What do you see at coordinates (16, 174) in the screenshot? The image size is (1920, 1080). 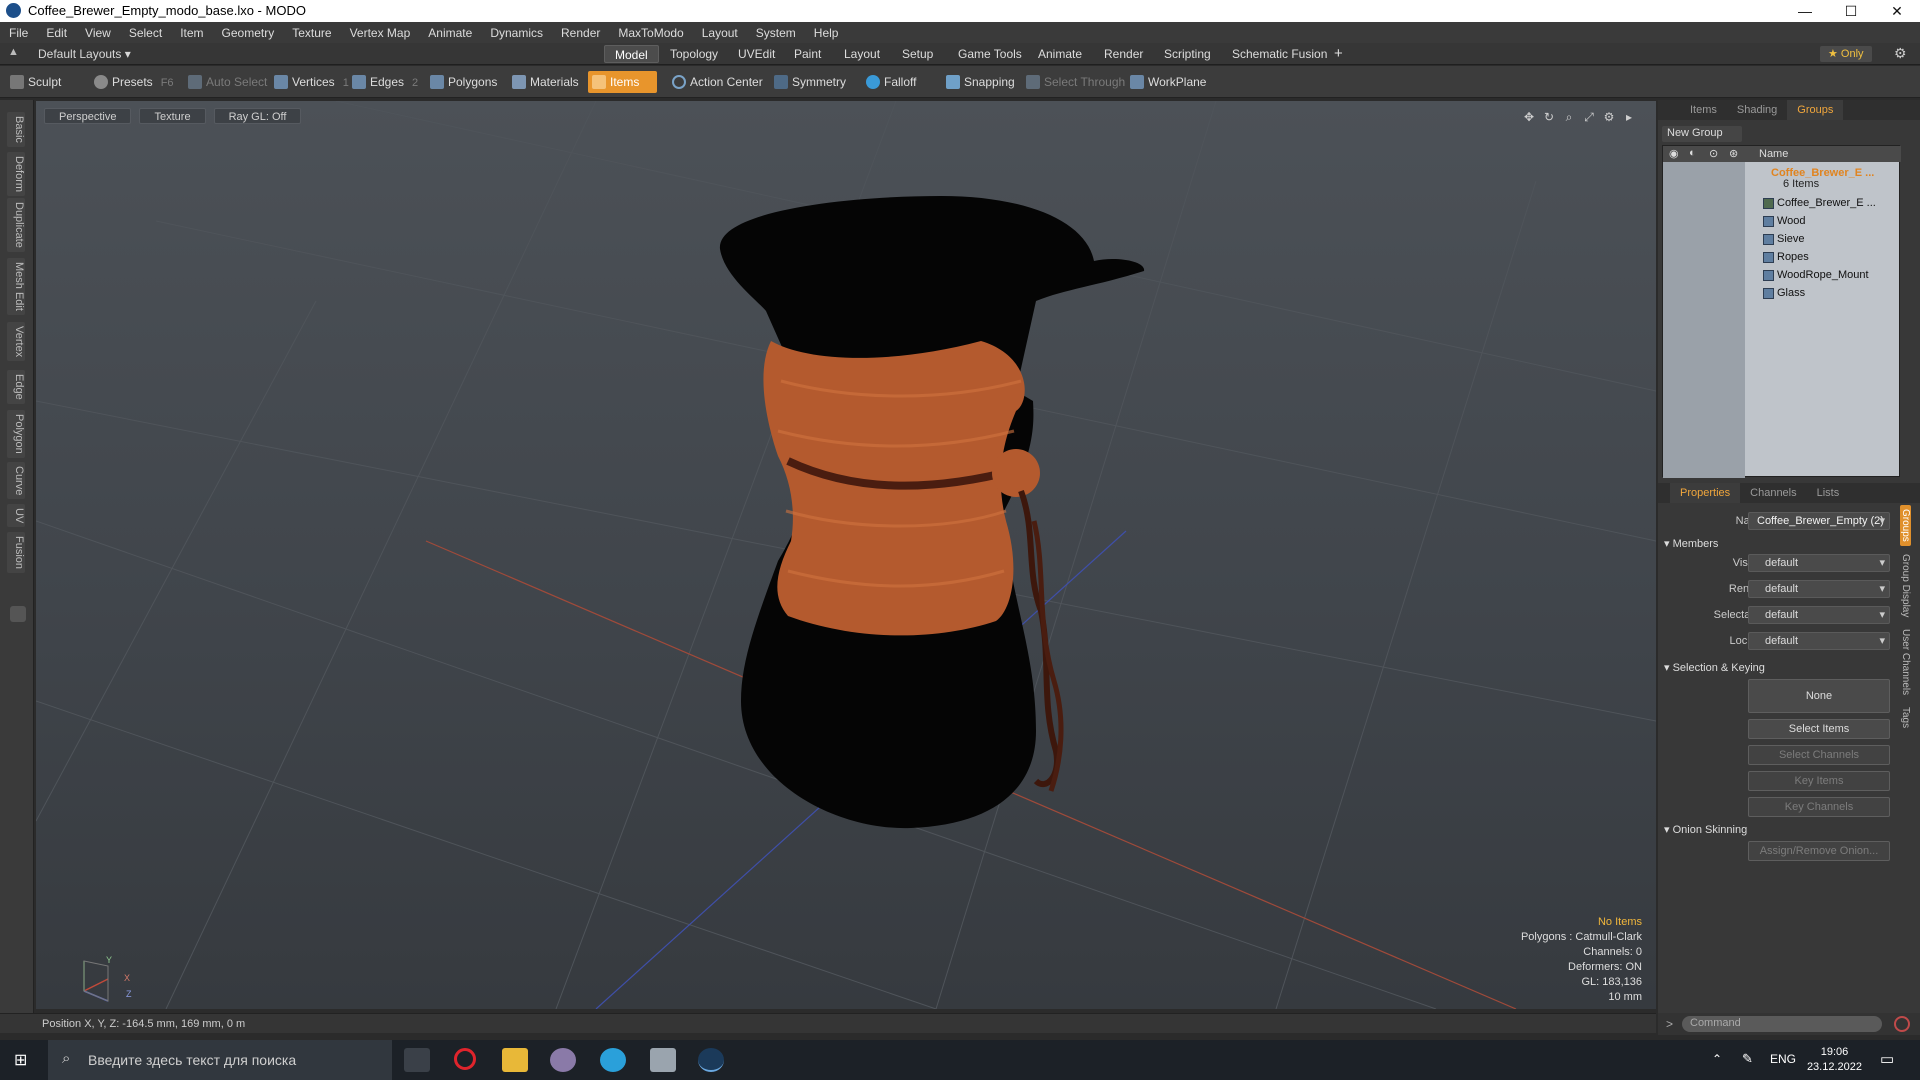 I see `tab-deform: Deform` at bounding box center [16, 174].